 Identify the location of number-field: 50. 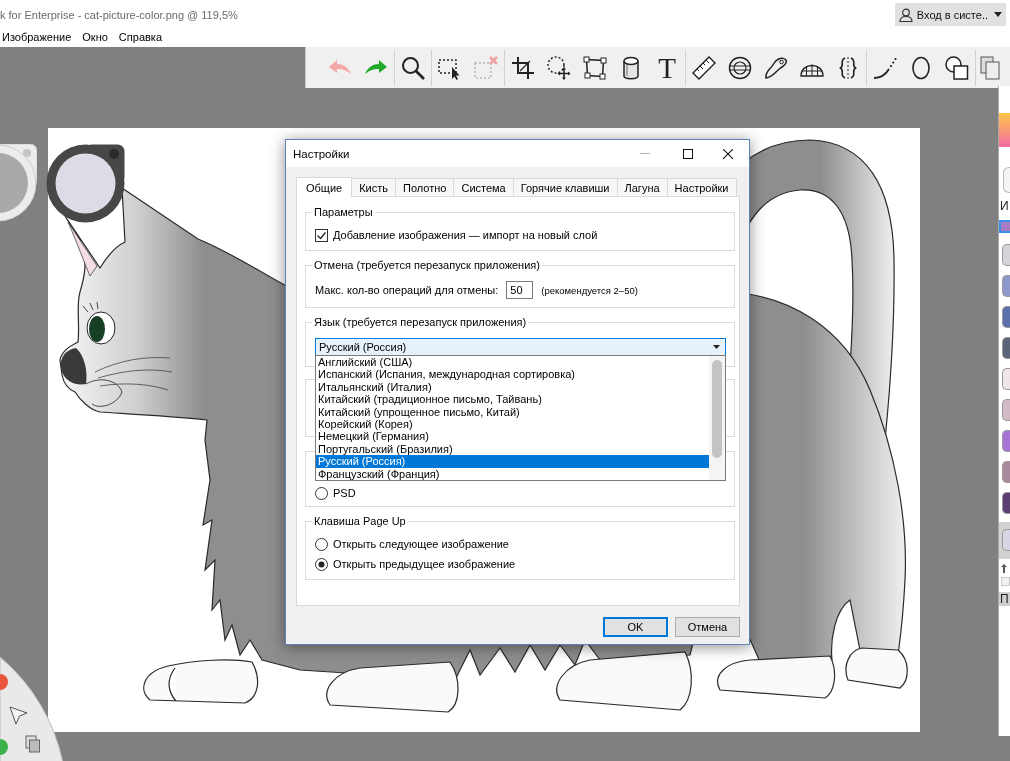
(520, 290).